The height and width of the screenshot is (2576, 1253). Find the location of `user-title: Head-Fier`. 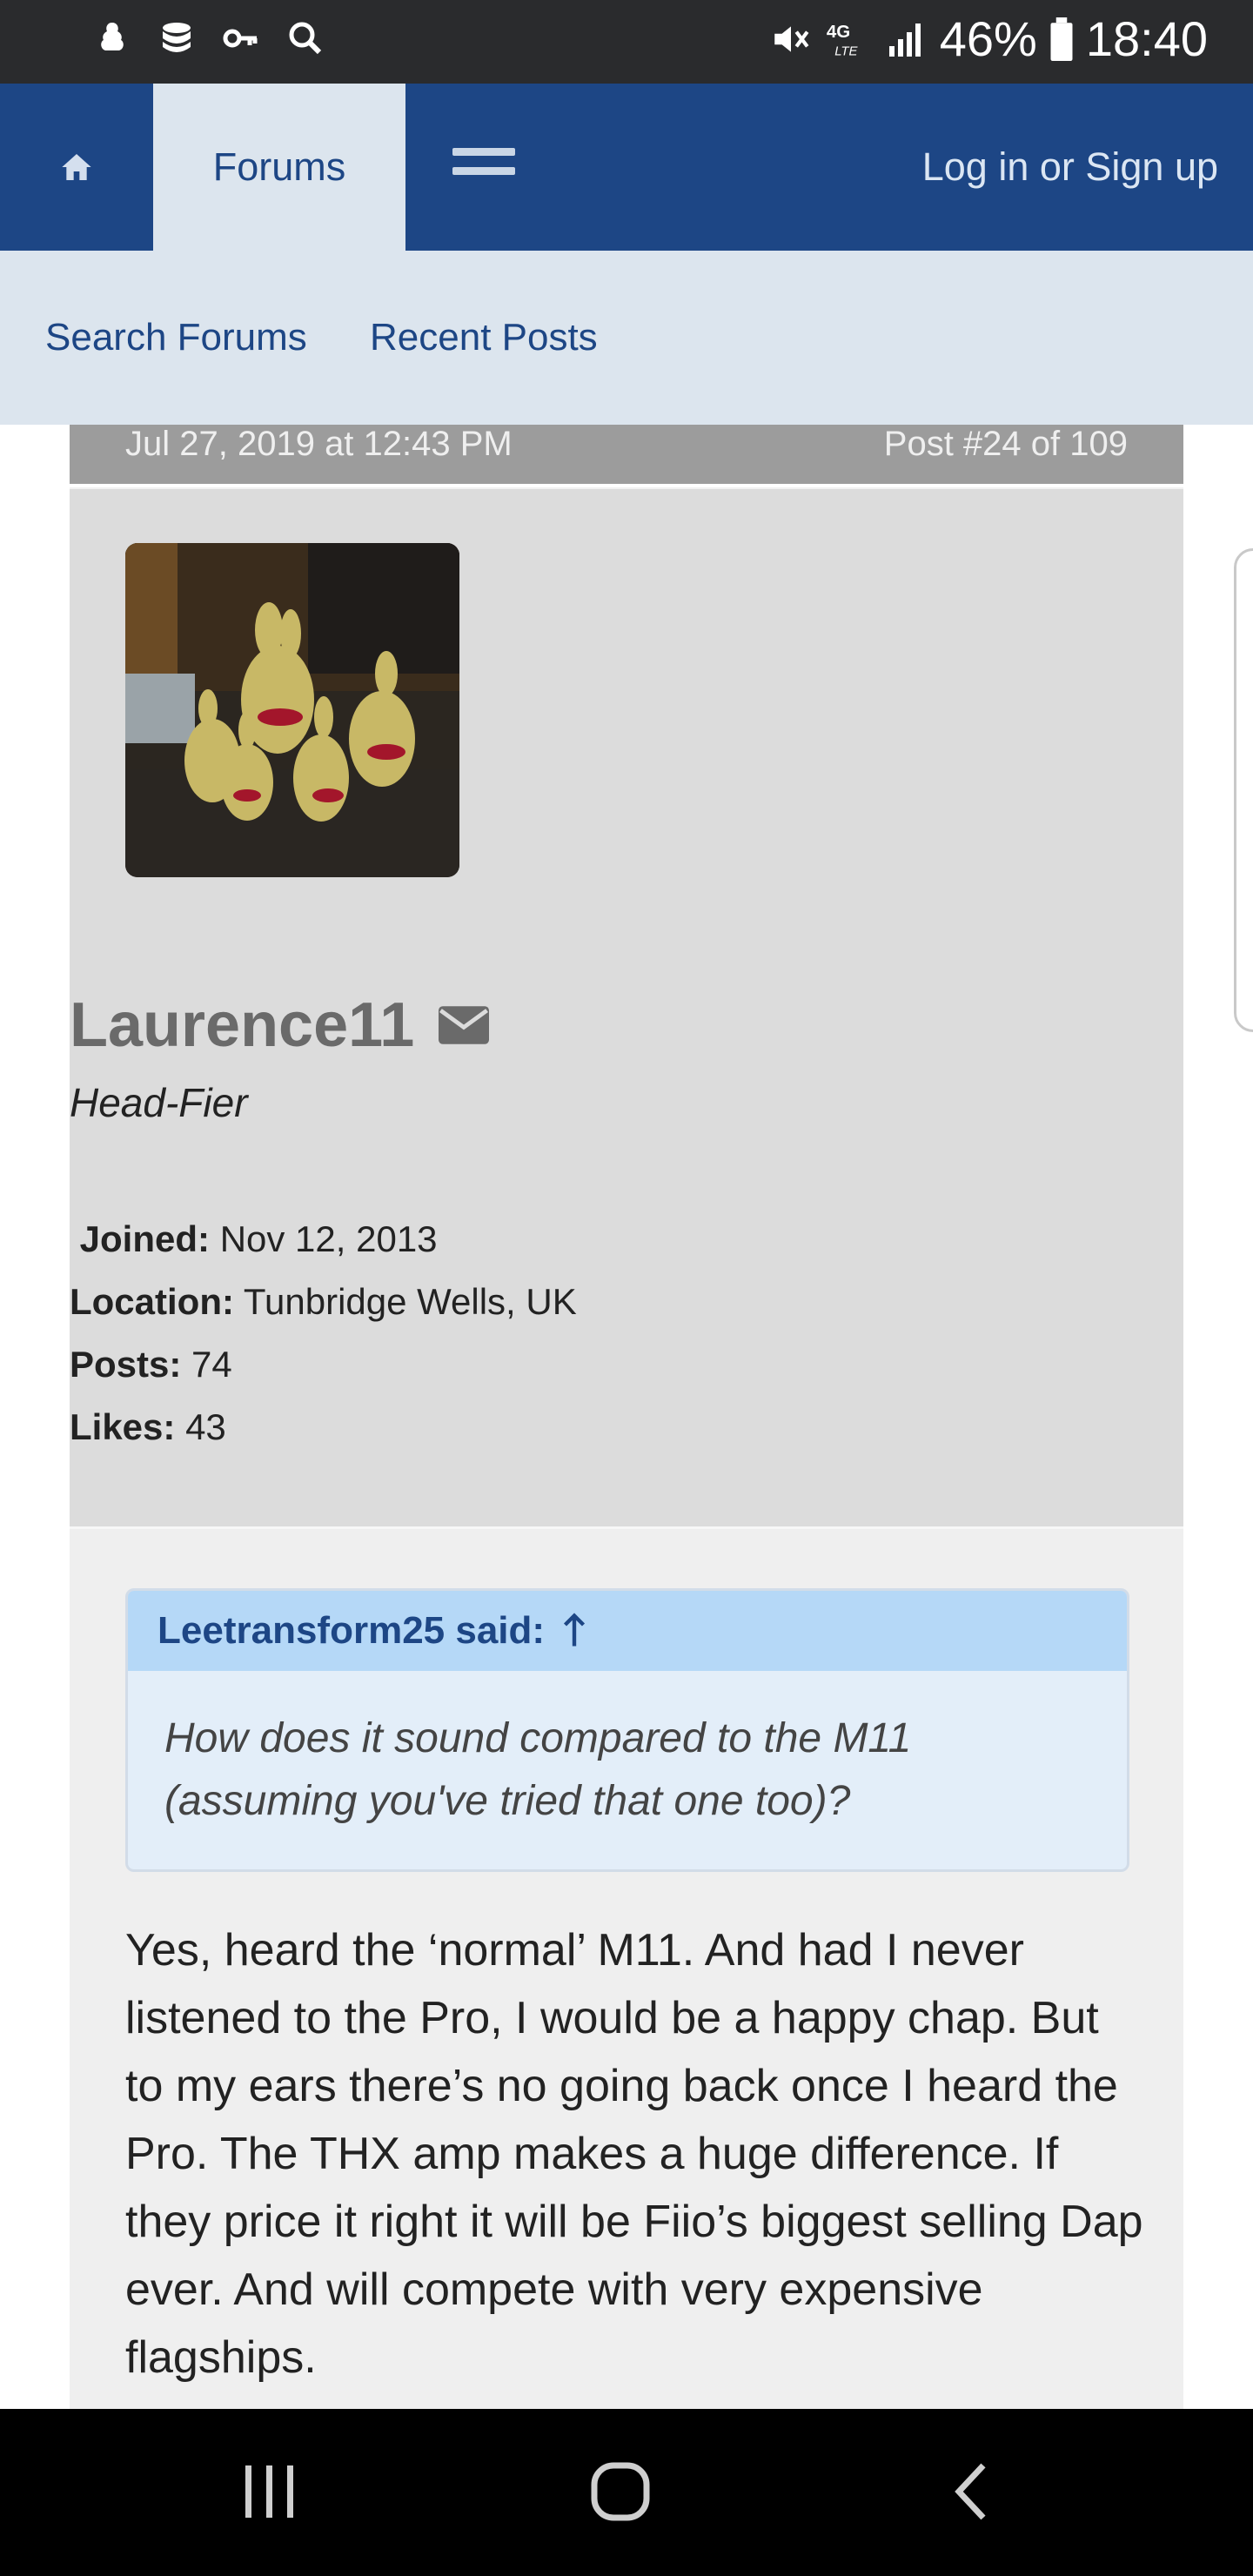

user-title: Head-Fier is located at coordinates (159, 1102).